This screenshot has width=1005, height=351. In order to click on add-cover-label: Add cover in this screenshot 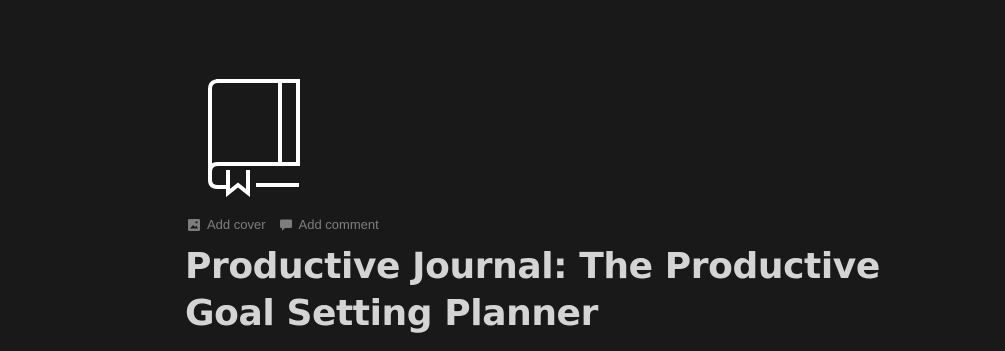, I will do `click(236, 224)`.